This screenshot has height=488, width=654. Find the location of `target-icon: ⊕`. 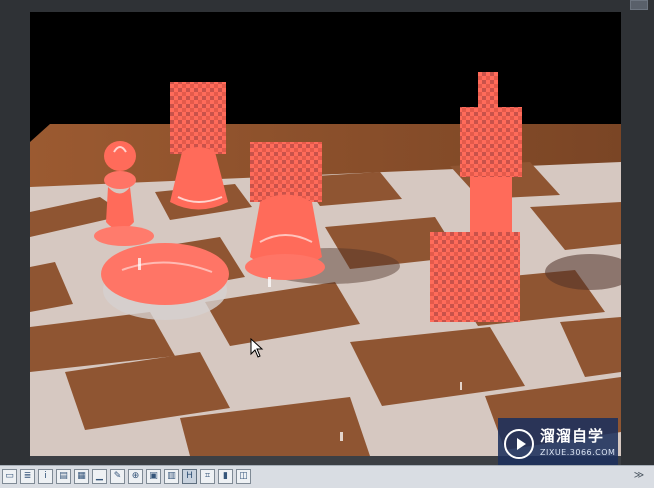

target-icon: ⊕ is located at coordinates (135, 476).